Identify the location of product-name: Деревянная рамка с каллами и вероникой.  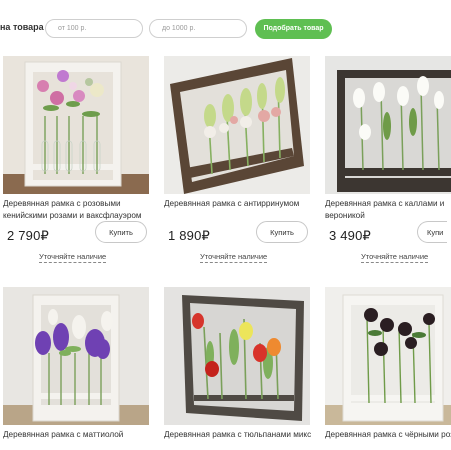
(388, 210).